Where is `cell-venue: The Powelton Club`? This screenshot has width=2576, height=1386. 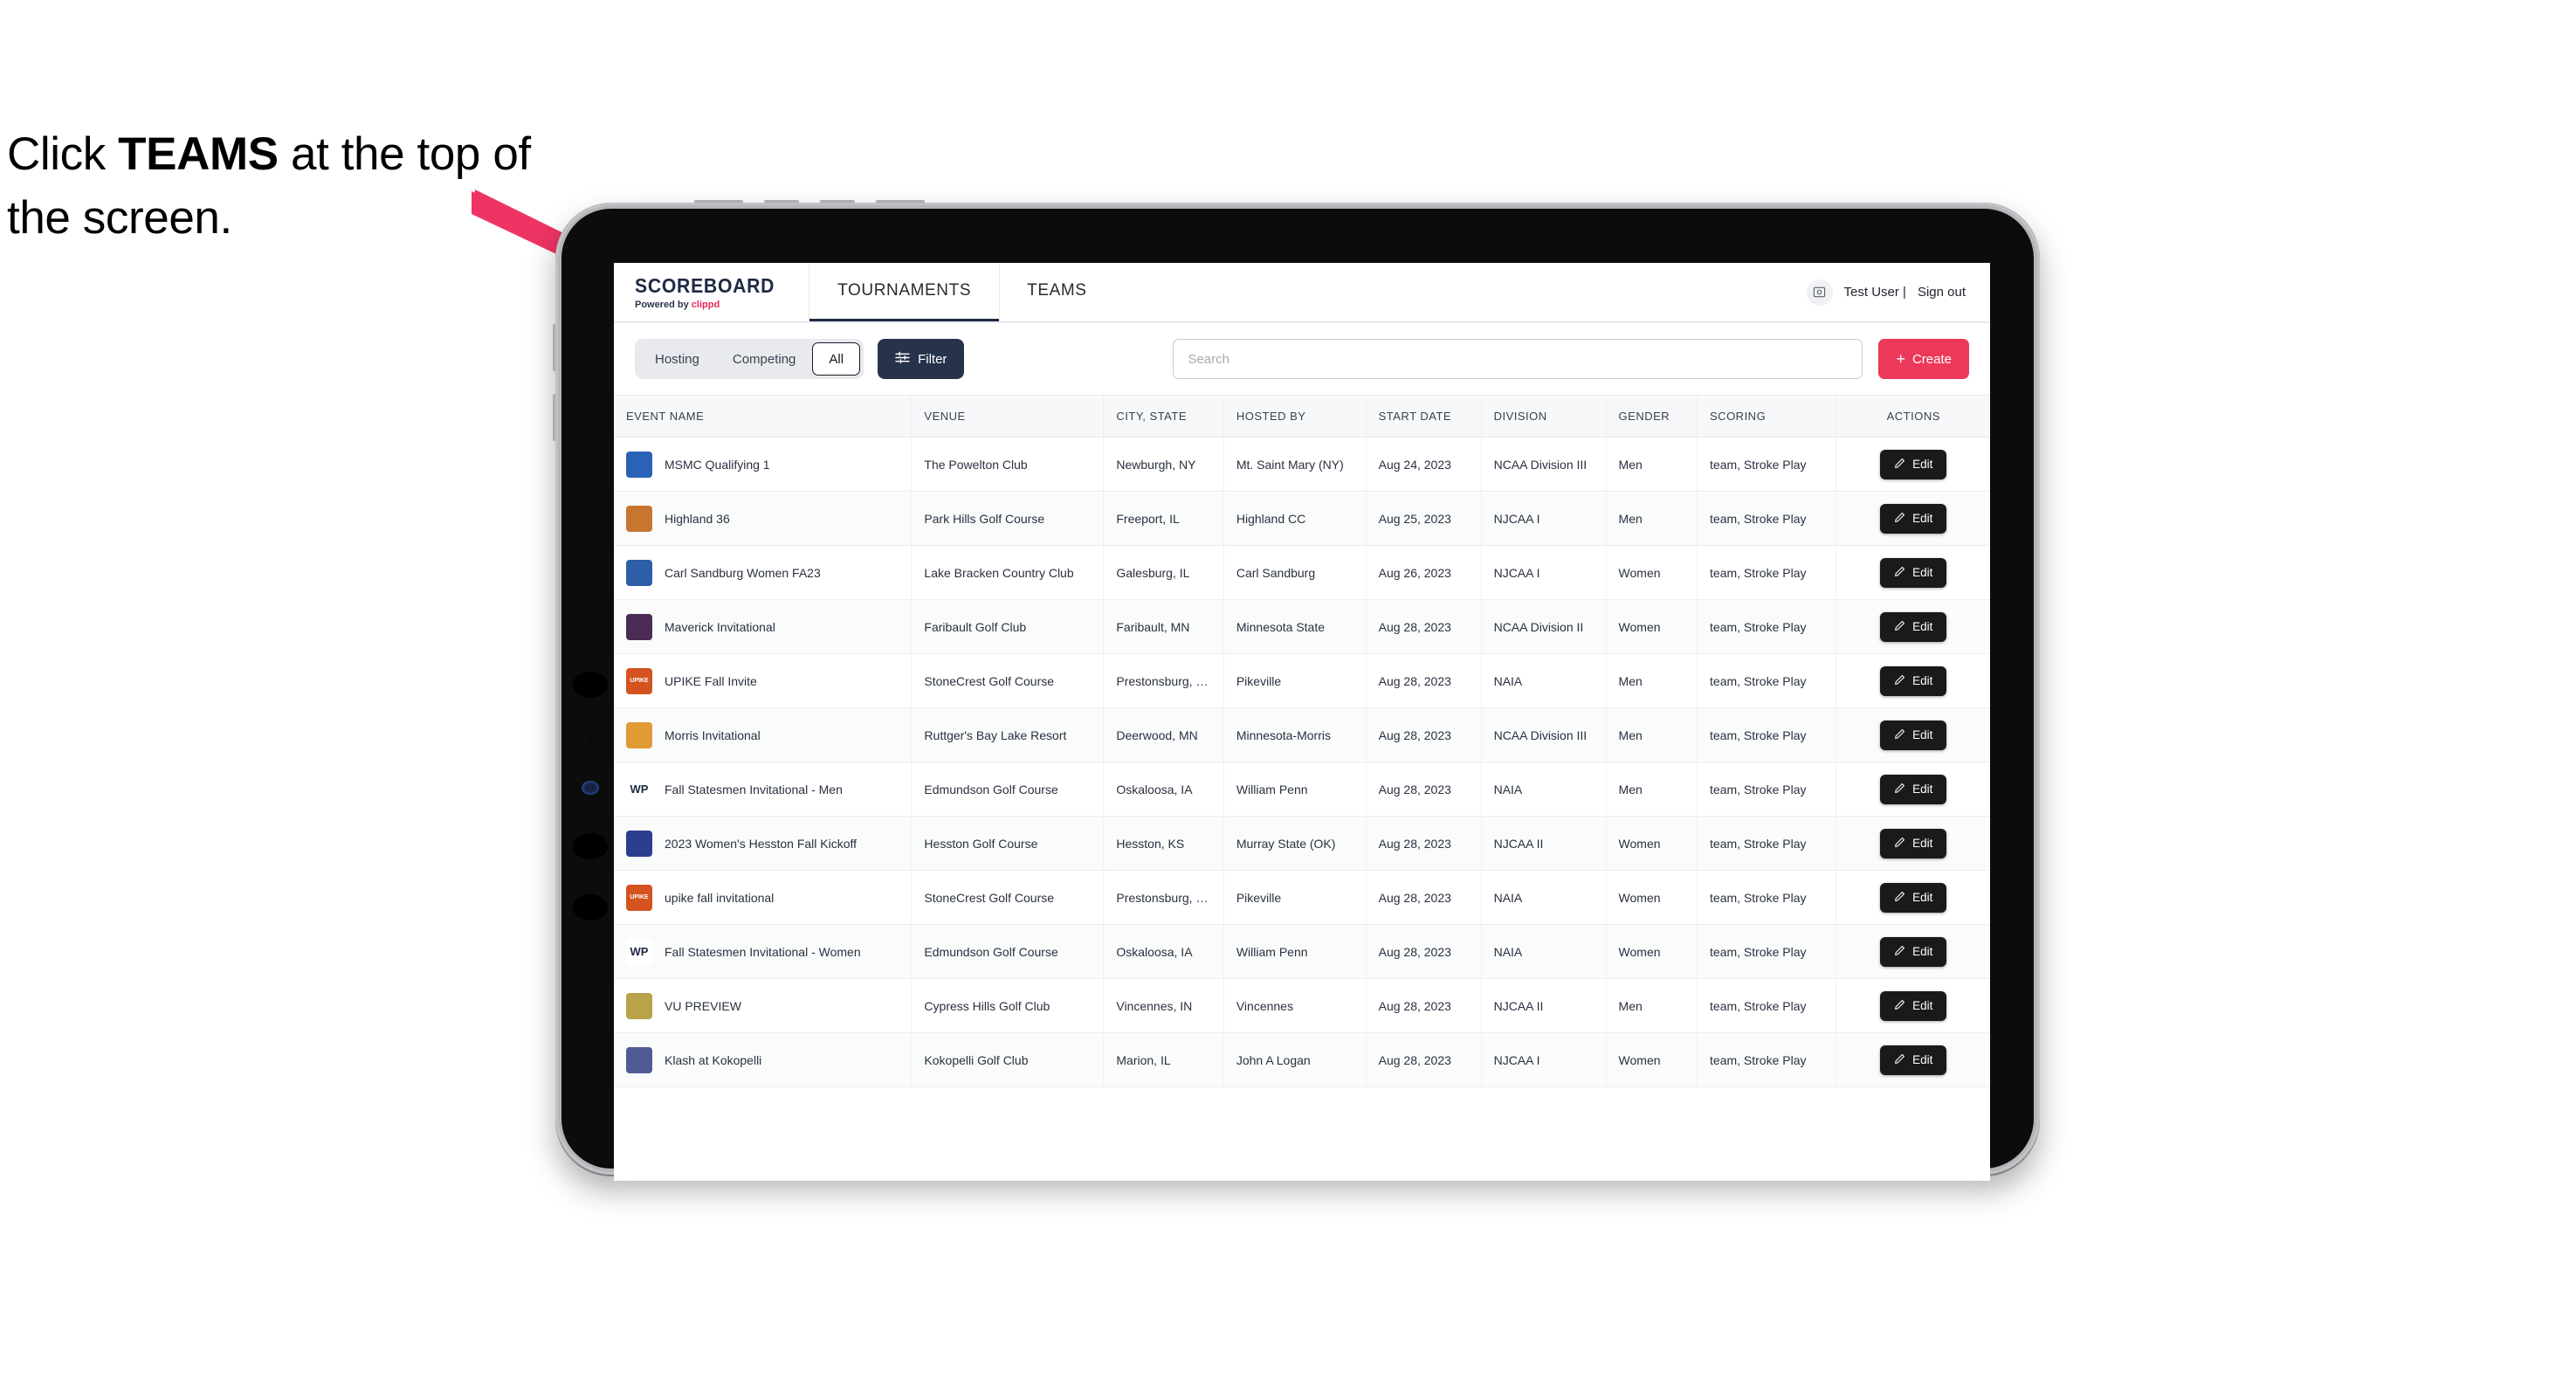 cell-venue: The Powelton Club is located at coordinates (1008, 464).